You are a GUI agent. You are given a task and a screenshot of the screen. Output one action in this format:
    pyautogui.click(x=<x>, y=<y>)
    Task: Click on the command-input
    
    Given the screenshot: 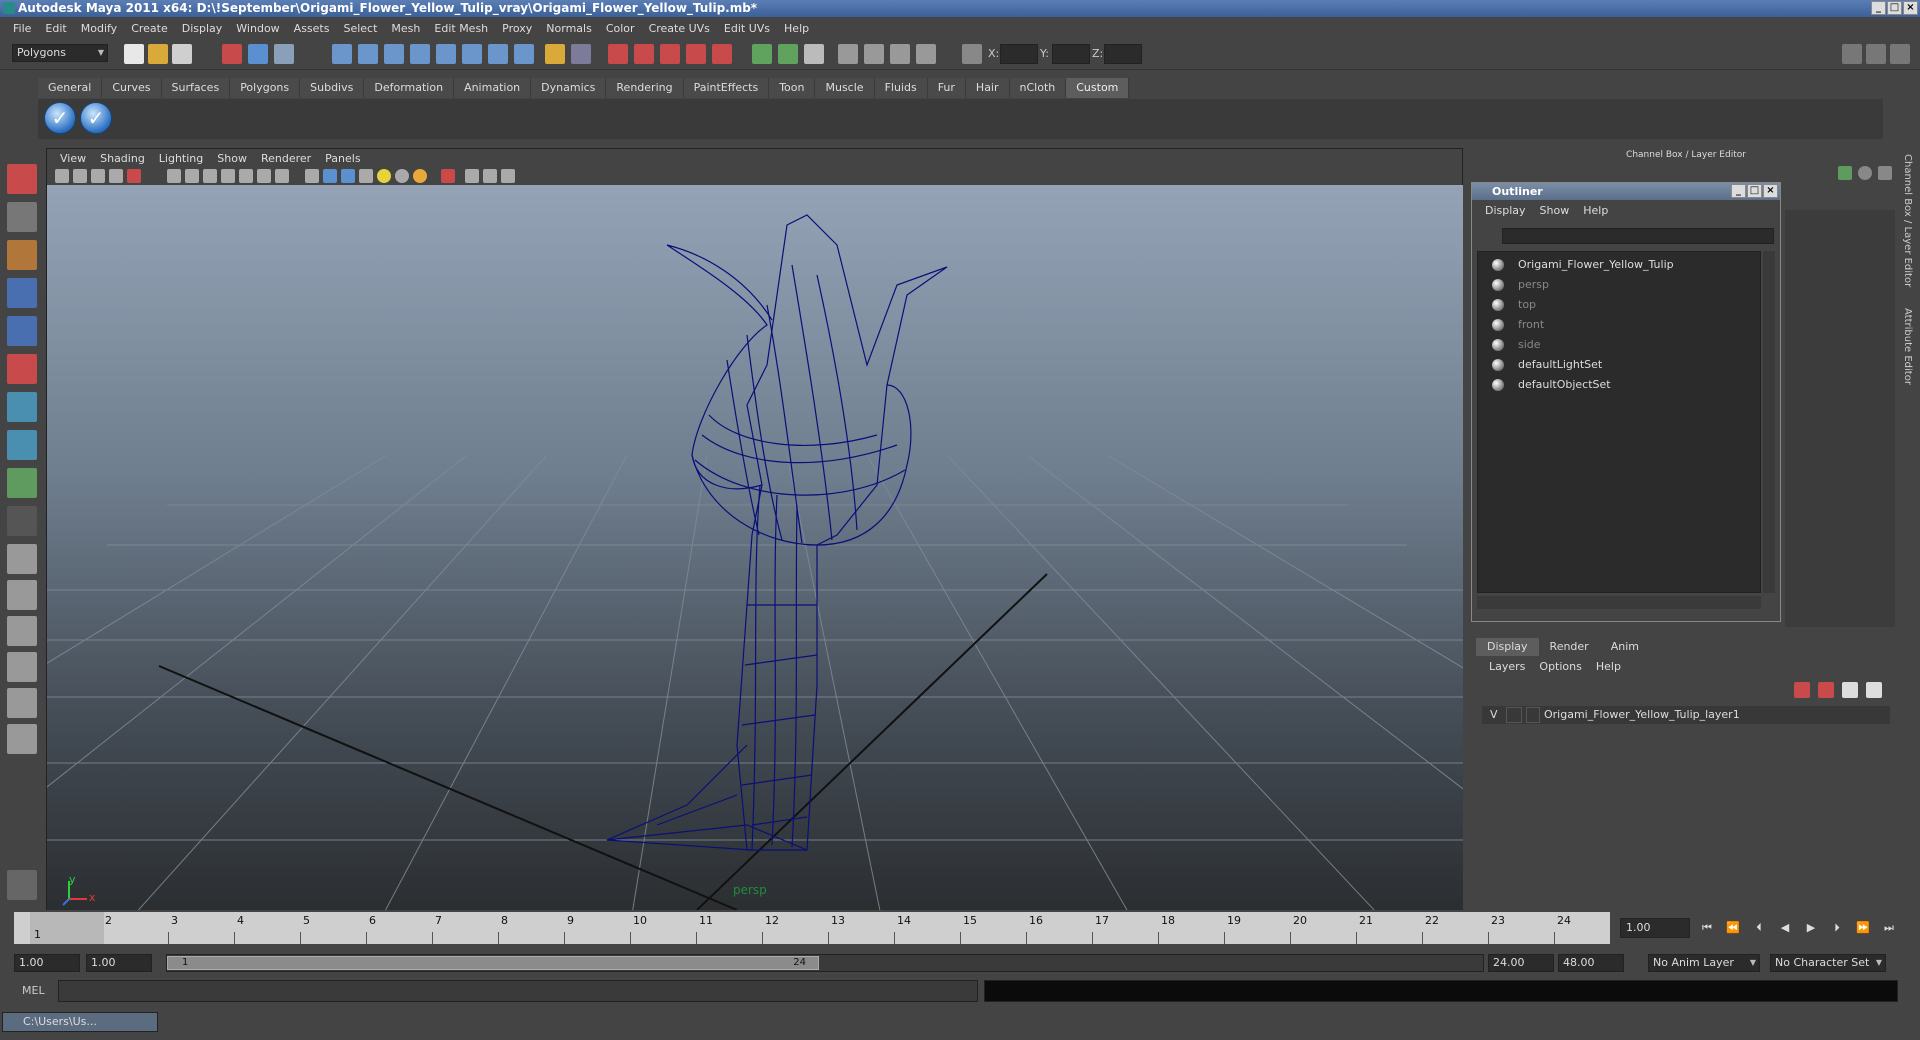 What is the action you would take?
    pyautogui.click(x=518, y=991)
    